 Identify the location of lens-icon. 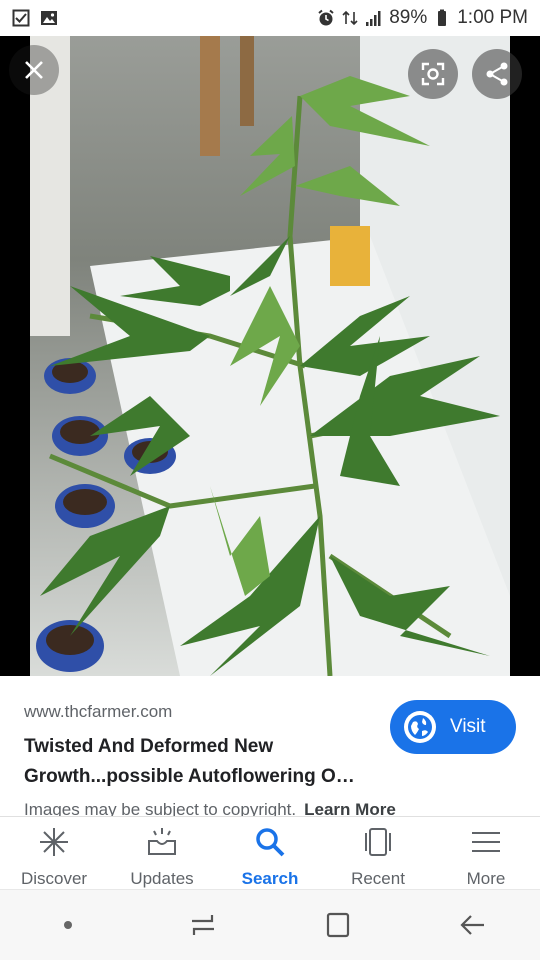
(433, 74).